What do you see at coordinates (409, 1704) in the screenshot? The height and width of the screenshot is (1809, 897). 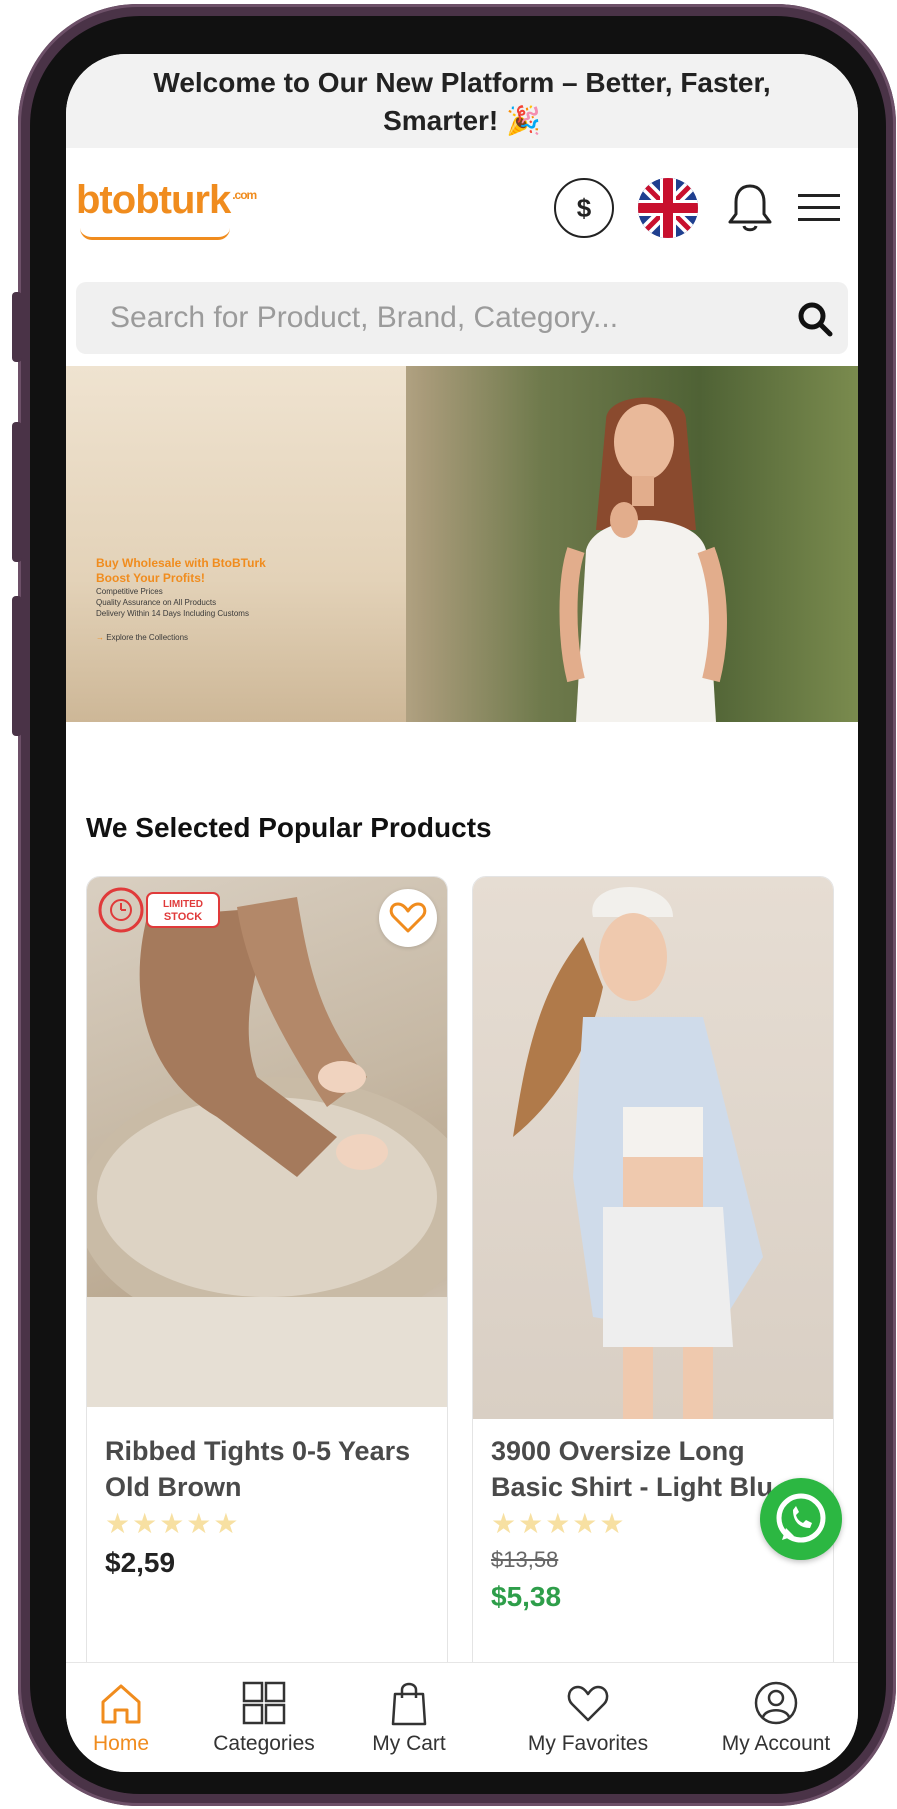 I see `shopping-bag-icon` at bounding box center [409, 1704].